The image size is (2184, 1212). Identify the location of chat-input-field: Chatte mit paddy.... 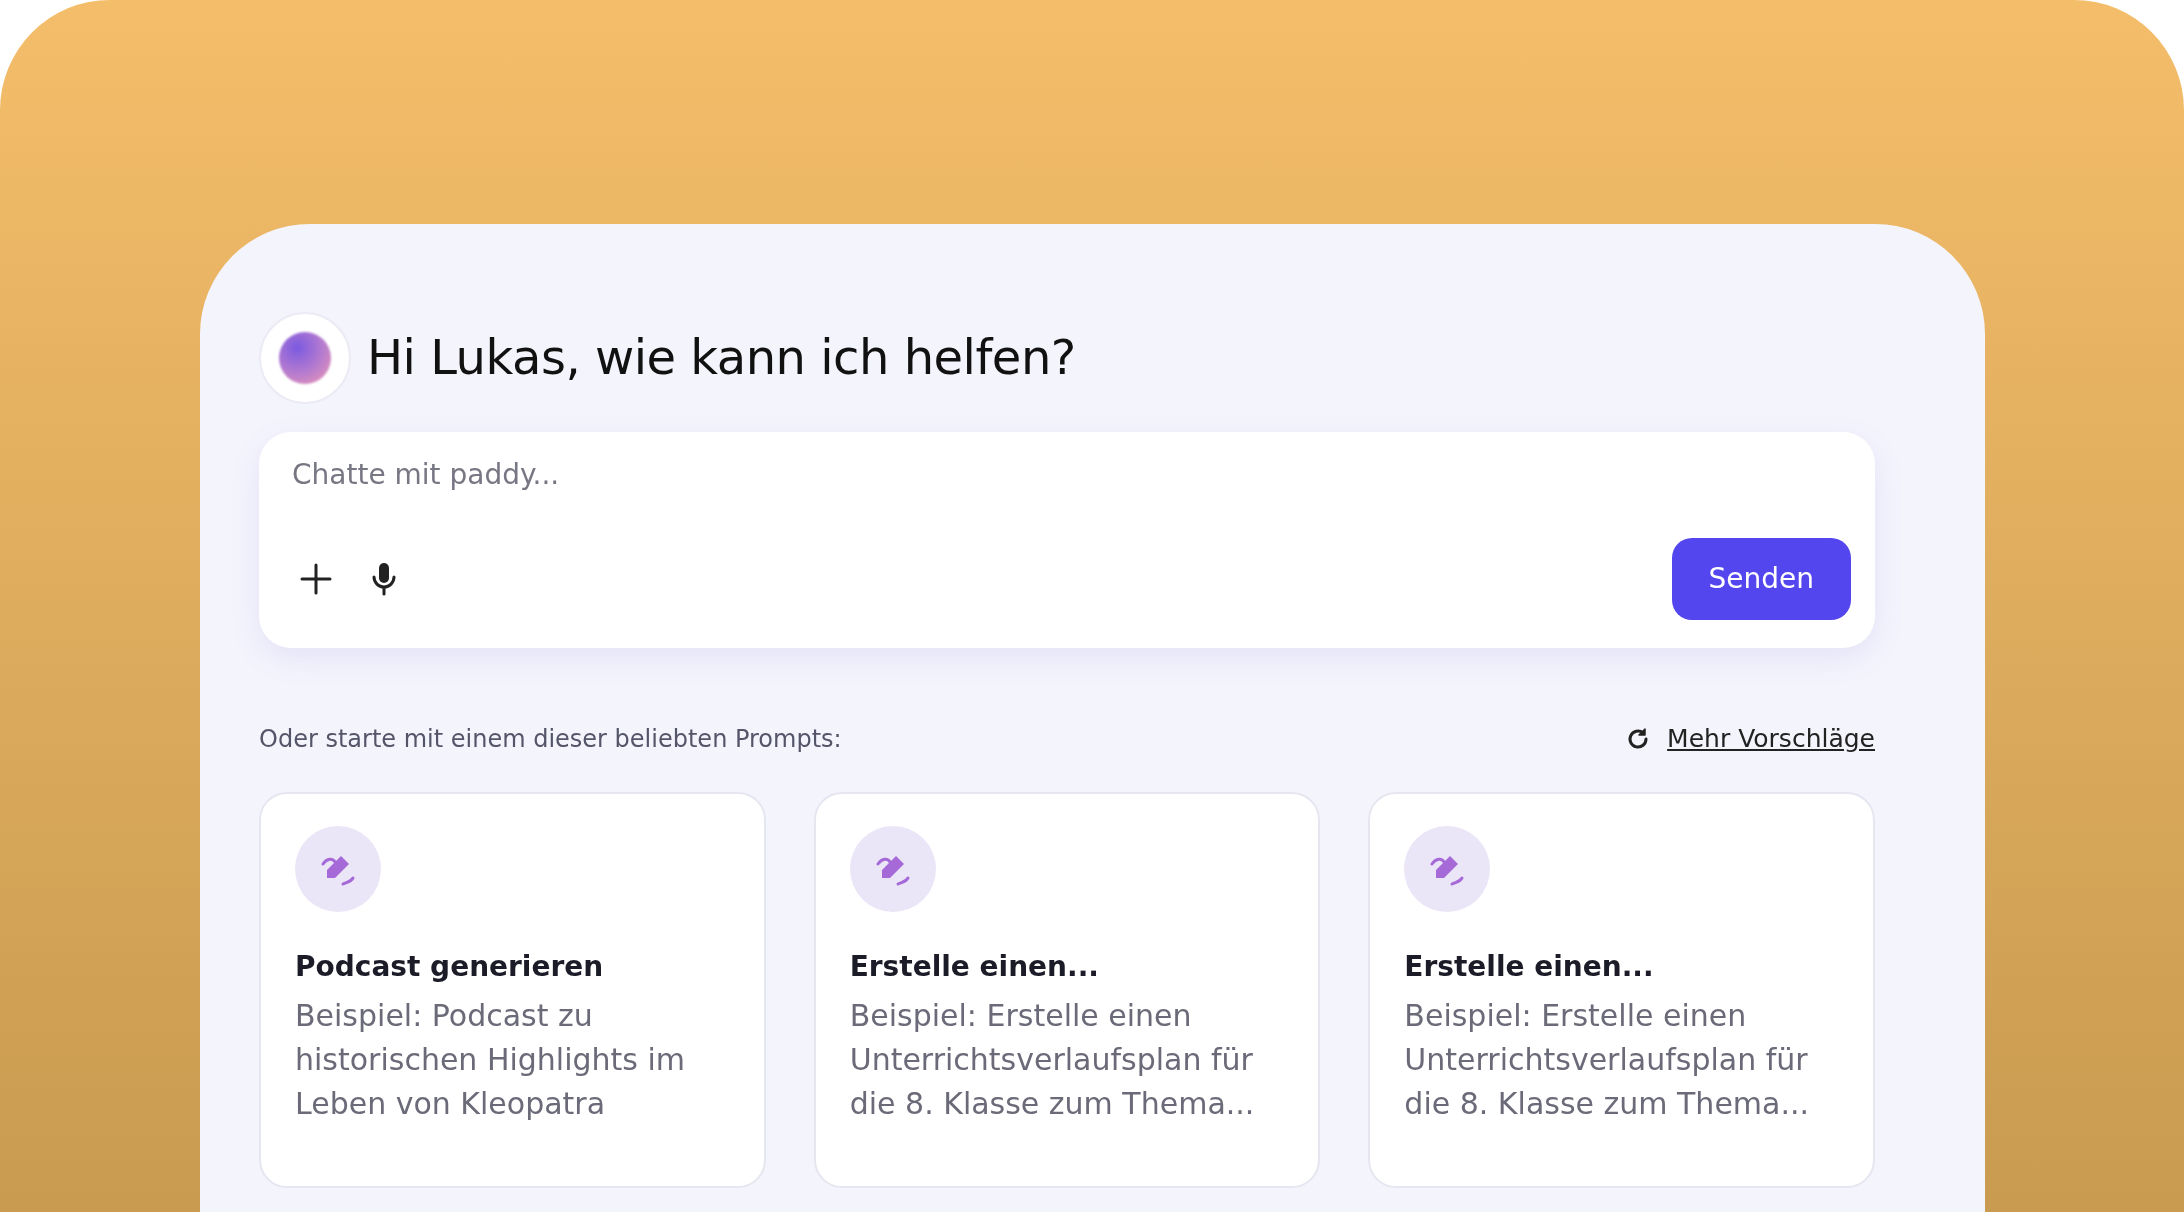
(1071, 475).